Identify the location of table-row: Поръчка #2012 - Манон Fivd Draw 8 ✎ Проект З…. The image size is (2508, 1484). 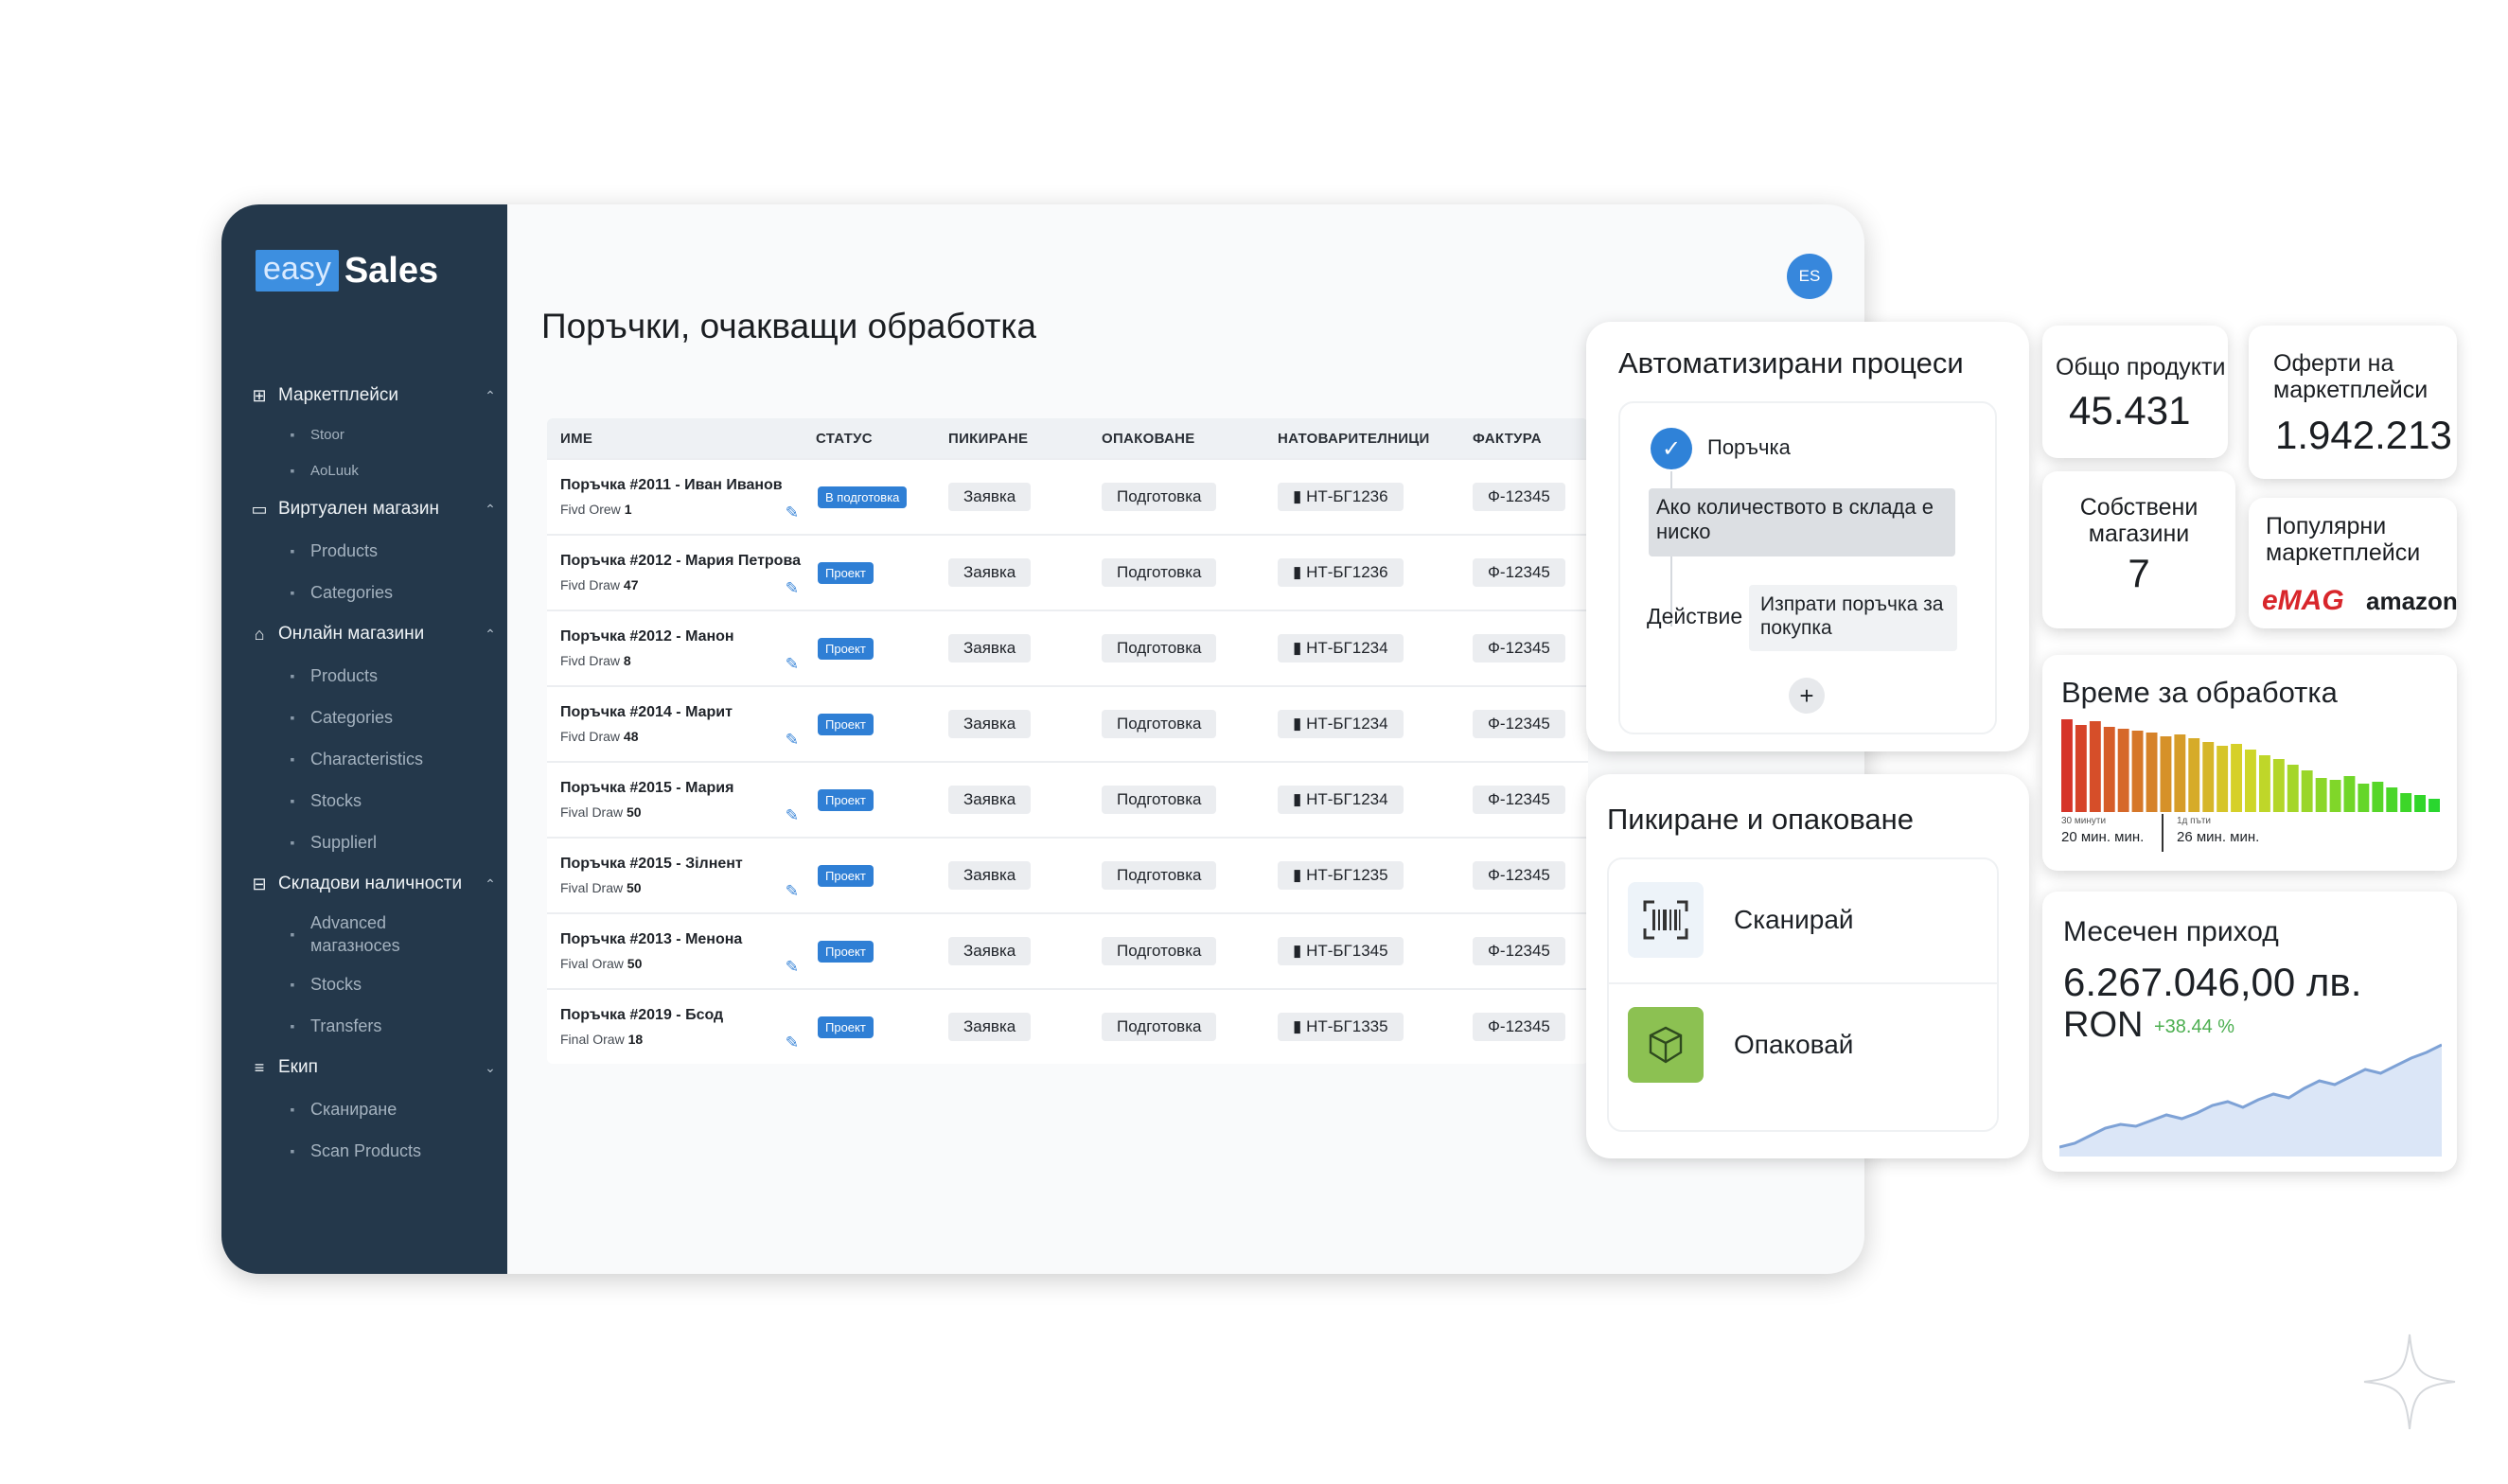
(1068, 647).